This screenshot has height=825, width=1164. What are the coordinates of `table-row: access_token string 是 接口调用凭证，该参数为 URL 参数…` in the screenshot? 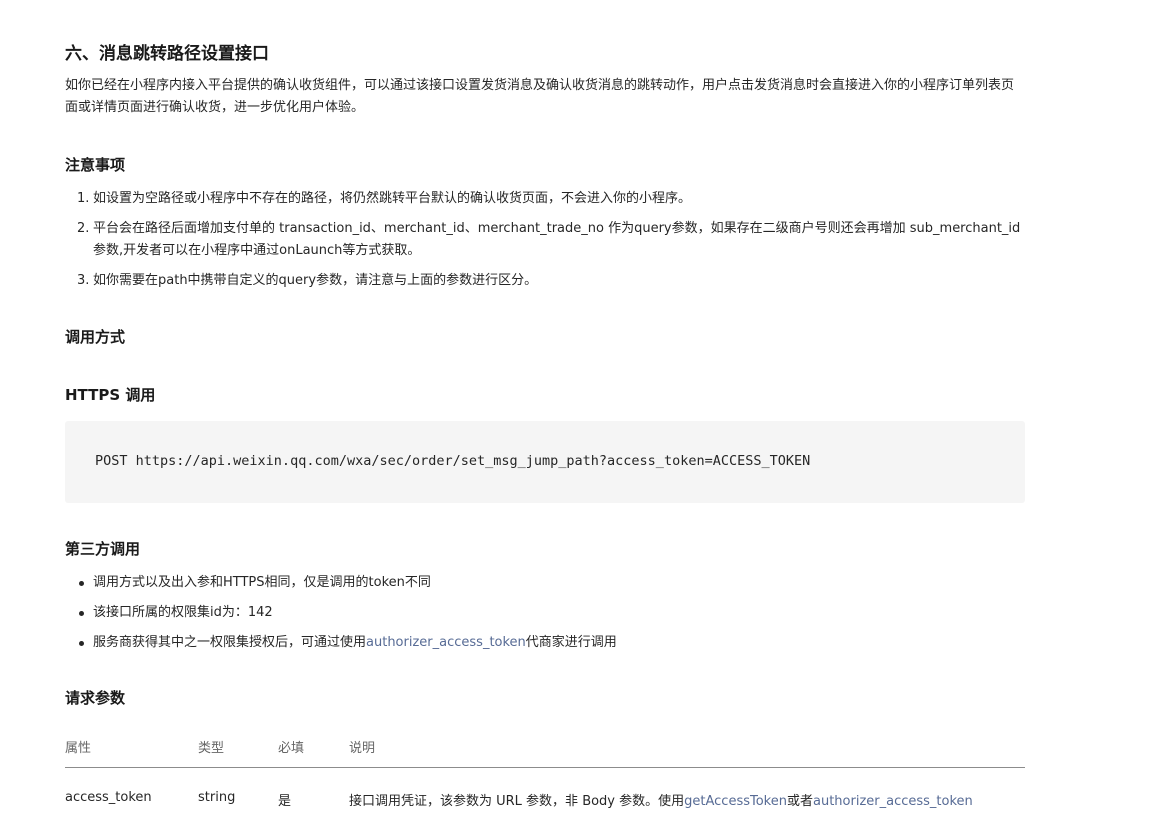 It's located at (545, 793).